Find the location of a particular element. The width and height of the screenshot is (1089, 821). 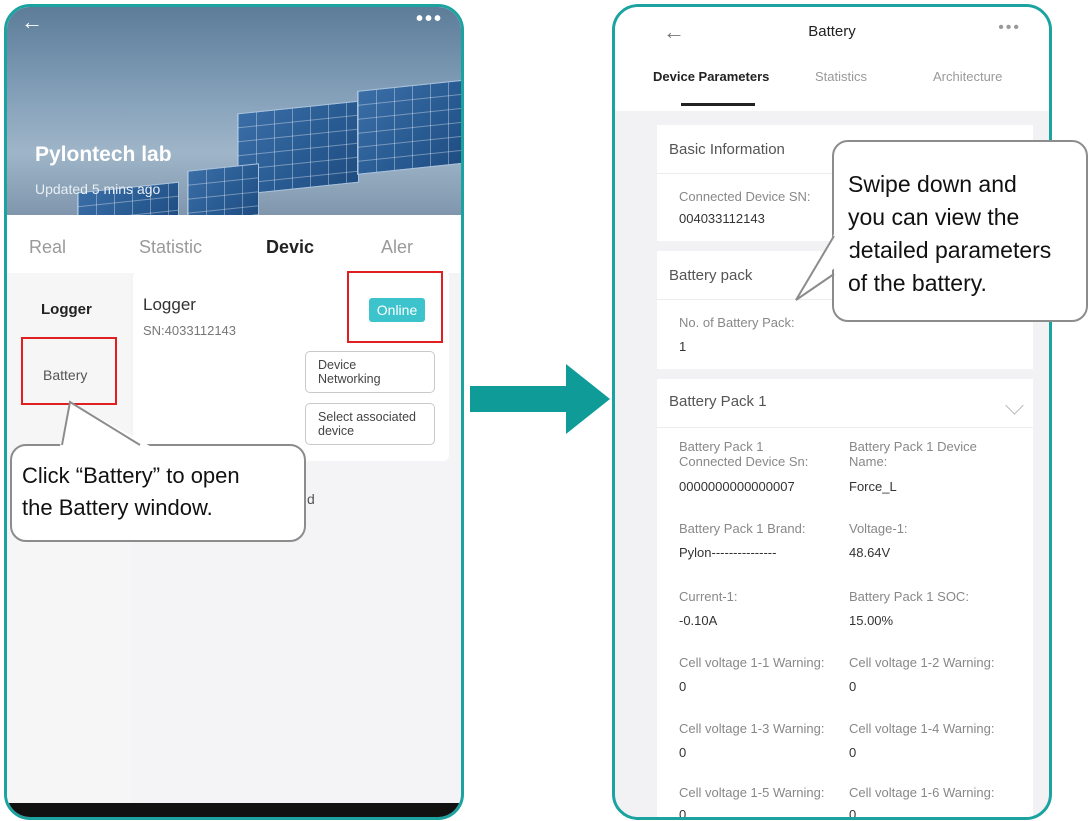

section-heading: Basic Information is located at coordinates (727, 149).